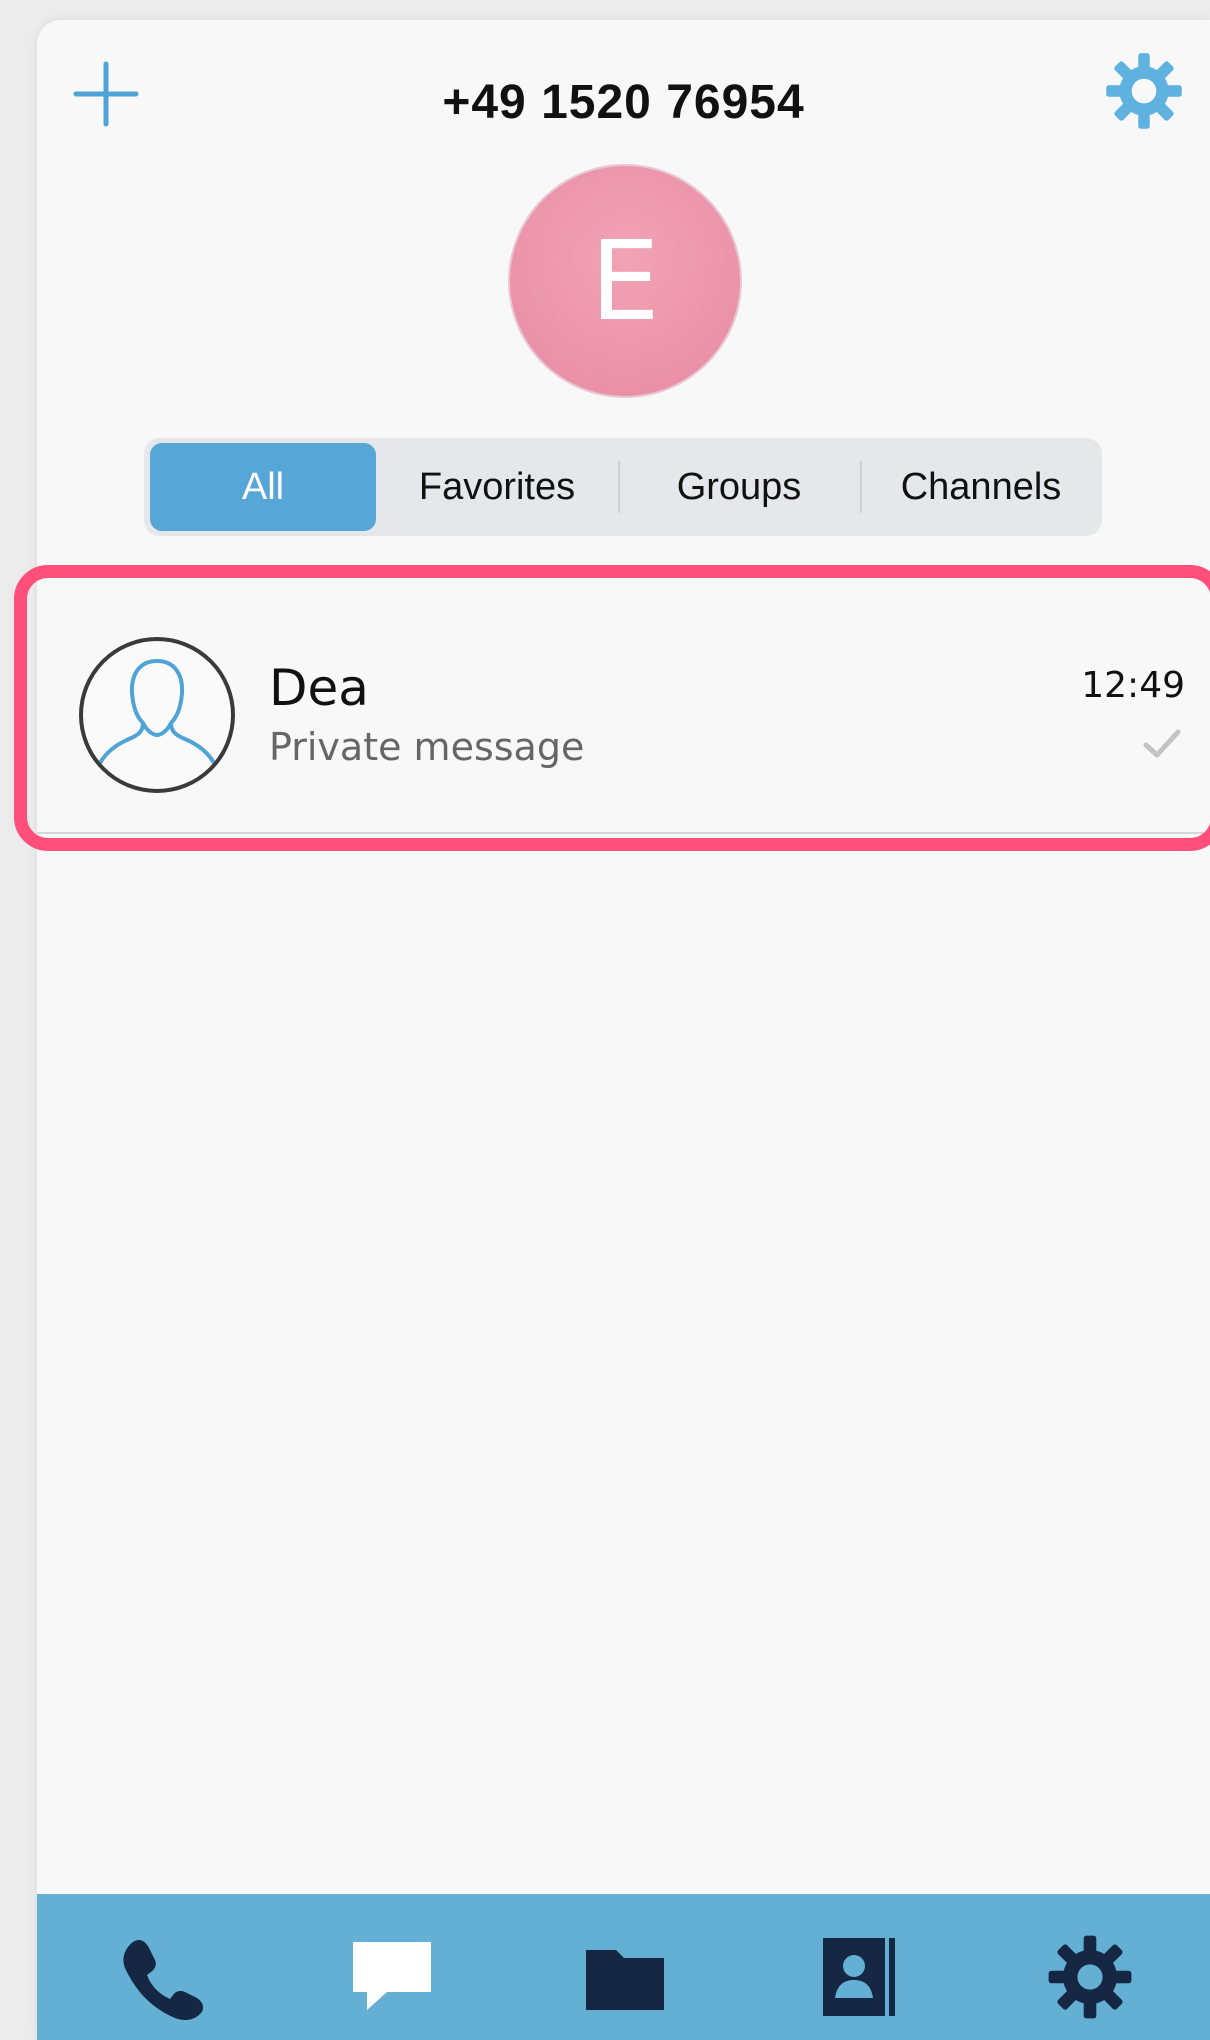  I want to click on chat-bubble-icon, so click(392, 1977).